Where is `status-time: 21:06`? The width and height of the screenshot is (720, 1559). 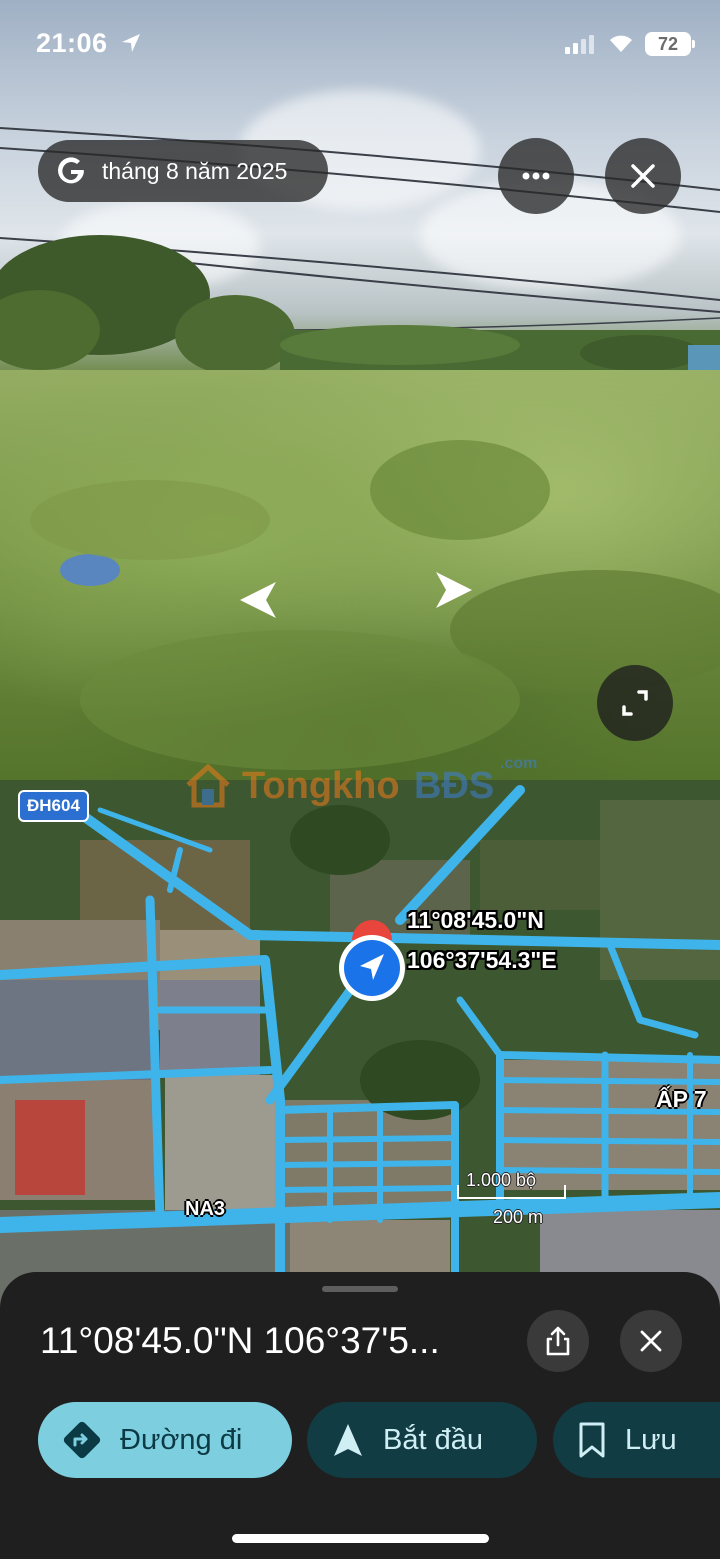
status-time: 21:06 is located at coordinates (72, 43).